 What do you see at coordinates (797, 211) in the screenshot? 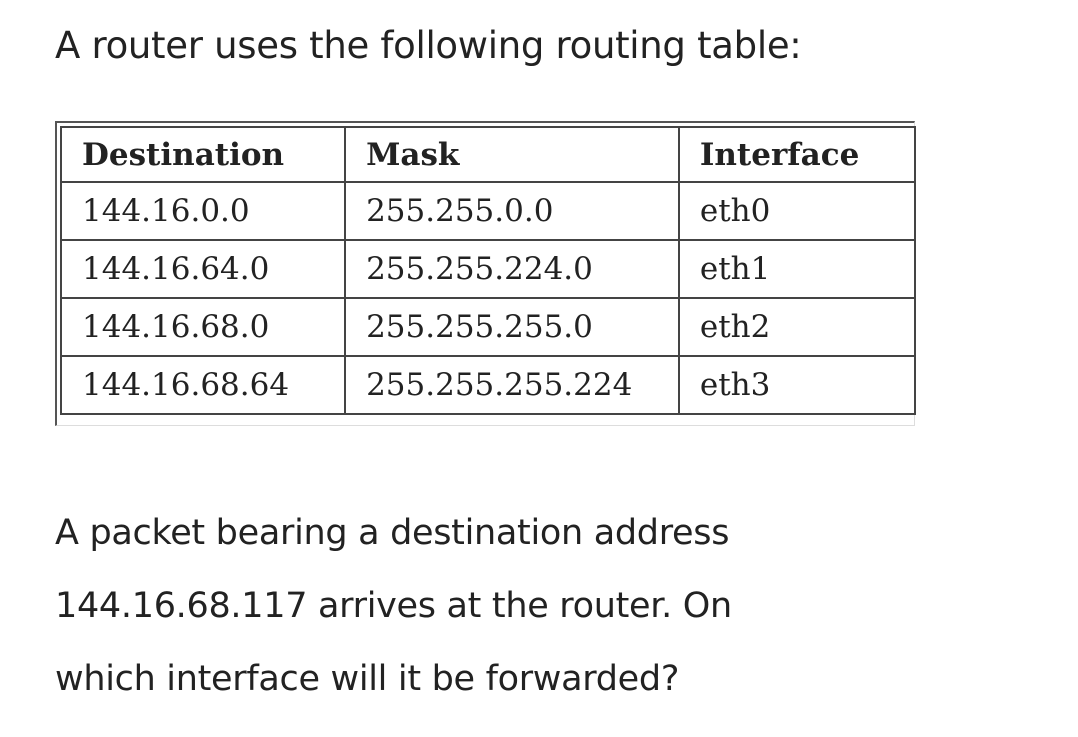
I see `cell-interface: eth0` at bounding box center [797, 211].